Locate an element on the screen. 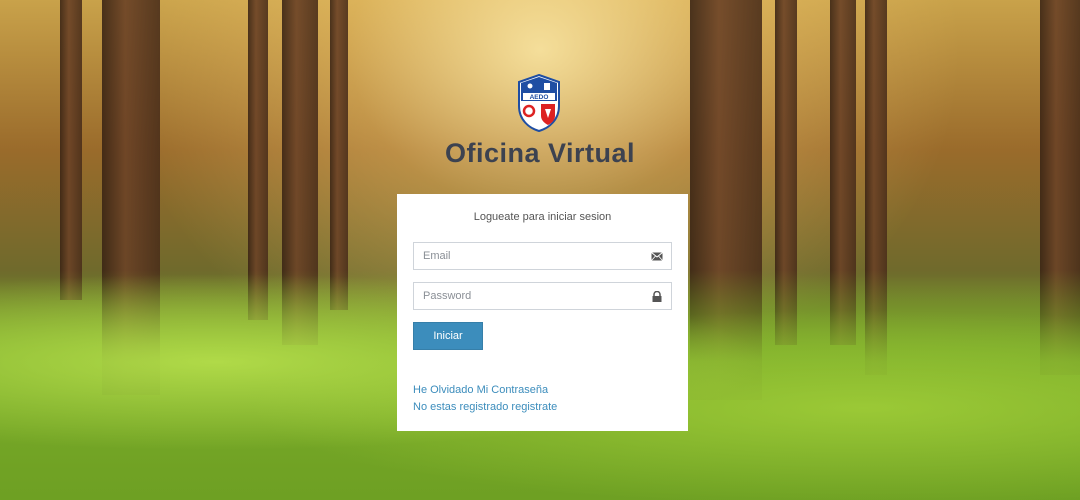 The image size is (1080, 500). shield-logo-icon: AEDO is located at coordinates (539, 103).